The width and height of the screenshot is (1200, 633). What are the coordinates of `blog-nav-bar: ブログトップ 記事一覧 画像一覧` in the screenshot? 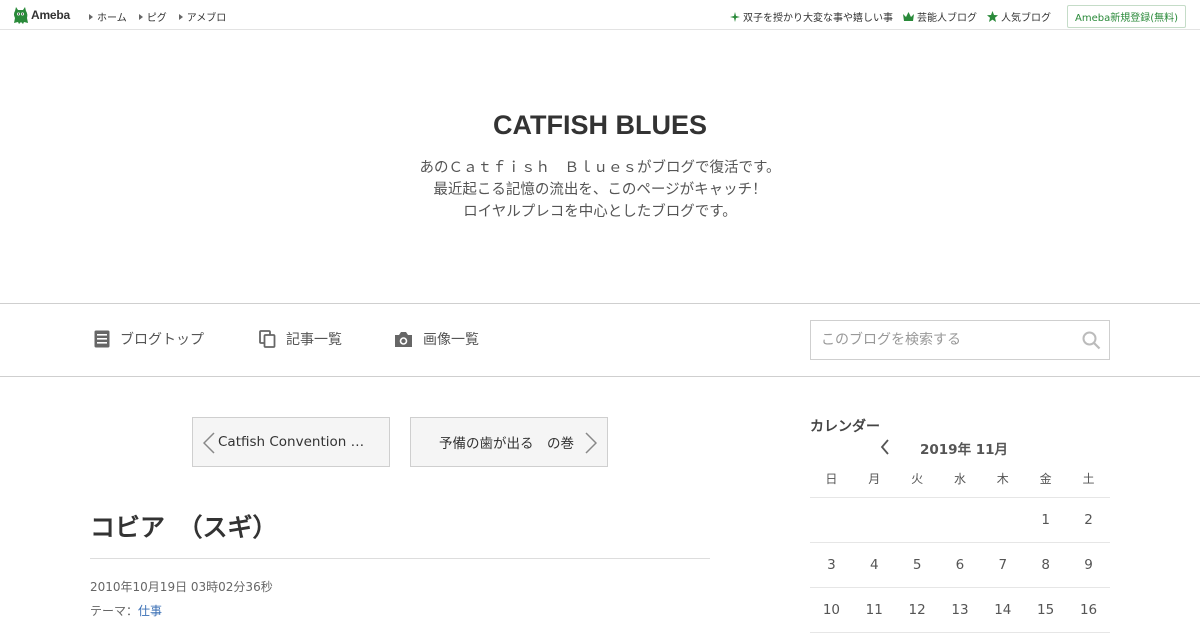 It's located at (600, 340).